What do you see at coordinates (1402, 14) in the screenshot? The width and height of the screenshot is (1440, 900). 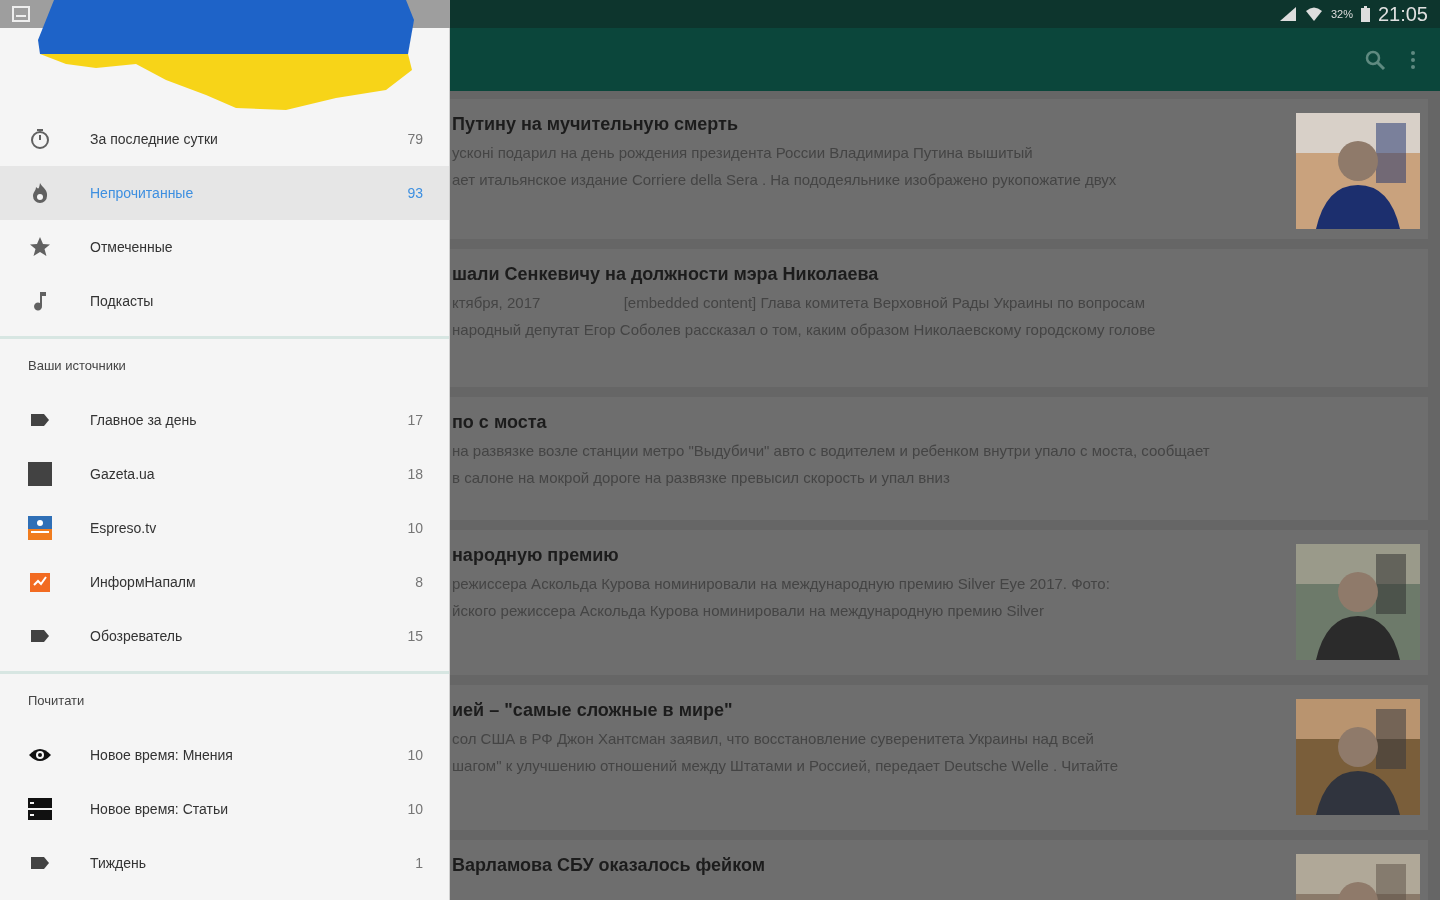 I see `clock: 21:05` at bounding box center [1402, 14].